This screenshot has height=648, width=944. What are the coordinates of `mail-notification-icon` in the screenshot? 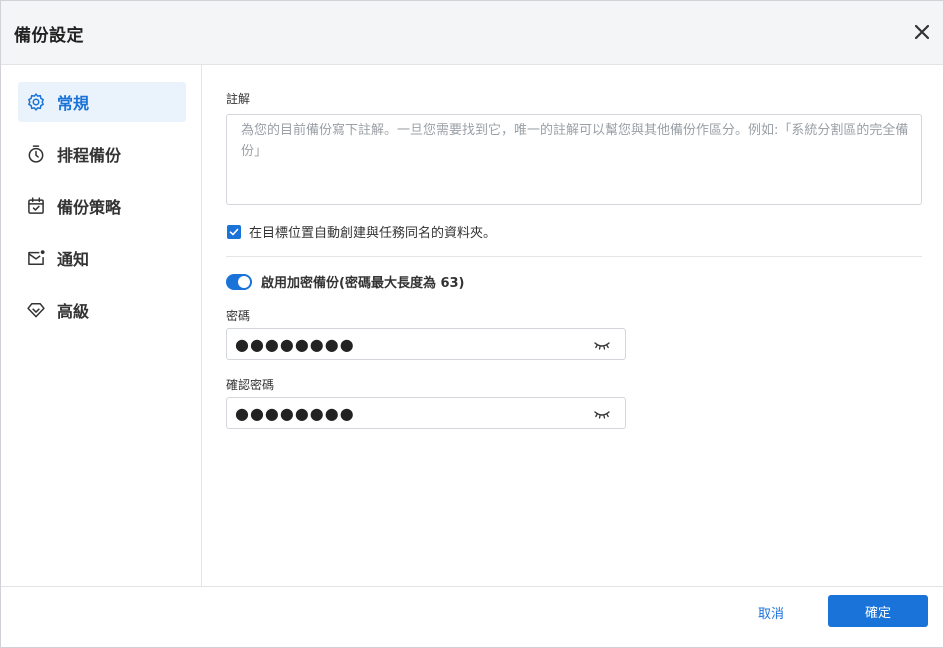 It's located at (36, 258).